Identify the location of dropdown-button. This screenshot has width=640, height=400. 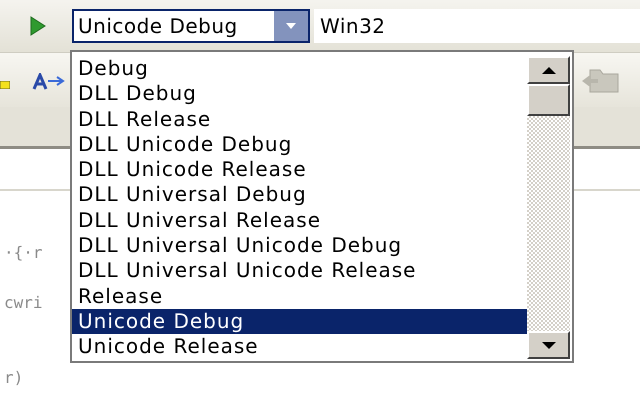
(291, 26).